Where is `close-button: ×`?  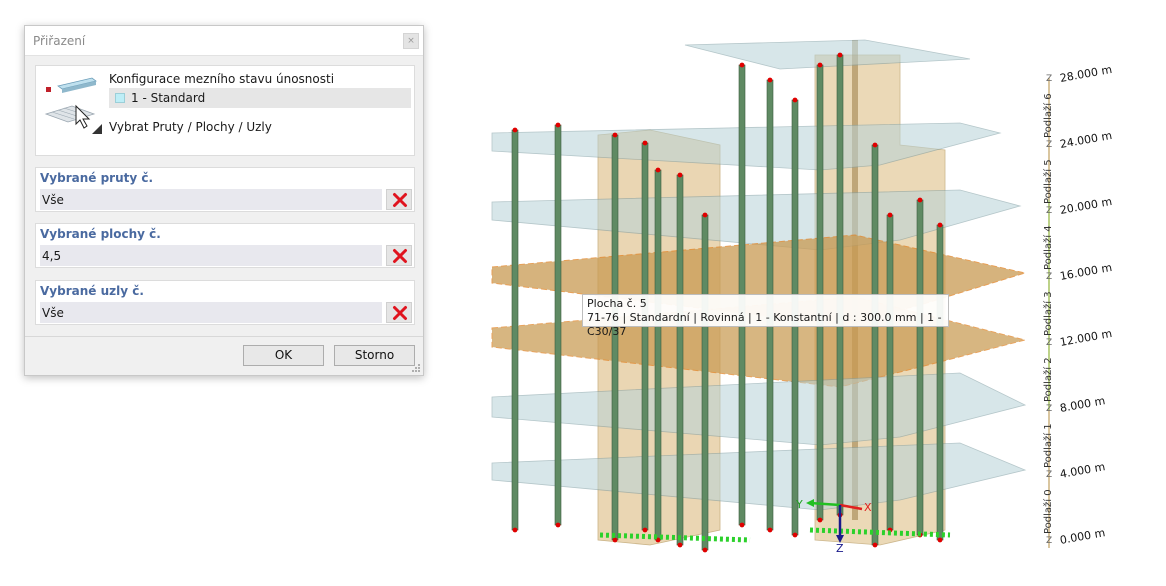
close-button: × is located at coordinates (411, 41).